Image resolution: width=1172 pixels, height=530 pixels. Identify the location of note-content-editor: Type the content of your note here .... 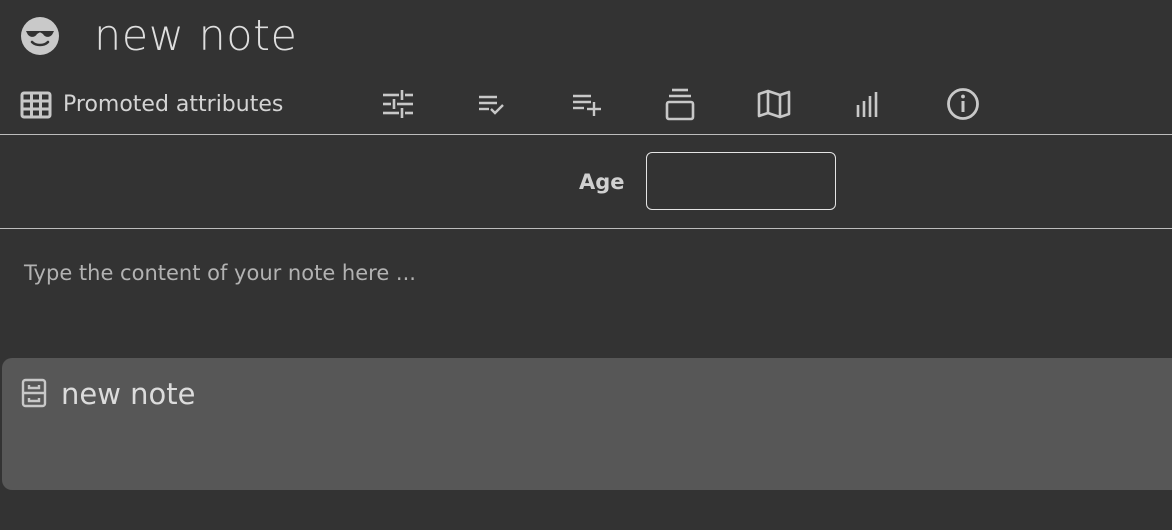
(220, 273).